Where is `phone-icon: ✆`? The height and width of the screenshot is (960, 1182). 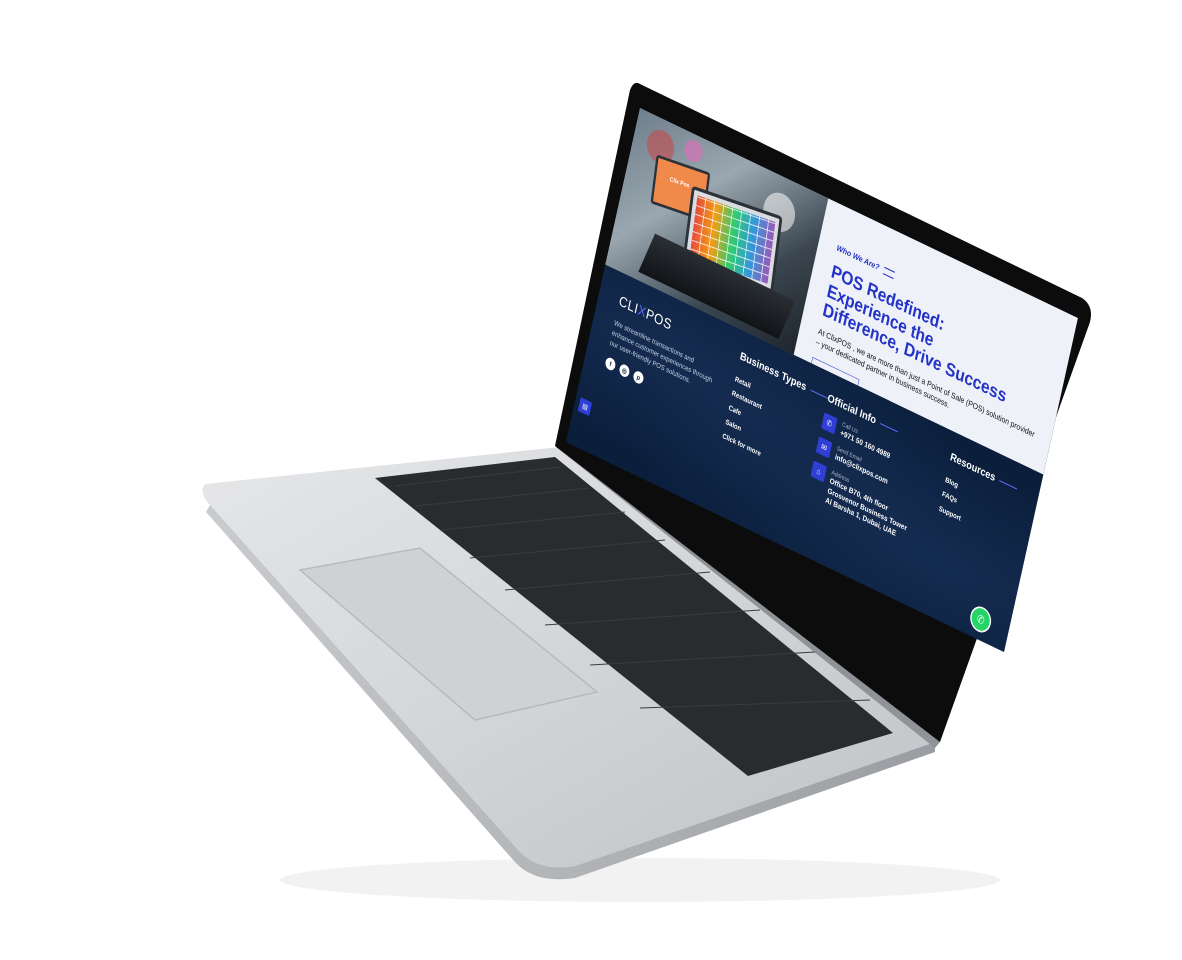 phone-icon: ✆ is located at coordinates (829, 423).